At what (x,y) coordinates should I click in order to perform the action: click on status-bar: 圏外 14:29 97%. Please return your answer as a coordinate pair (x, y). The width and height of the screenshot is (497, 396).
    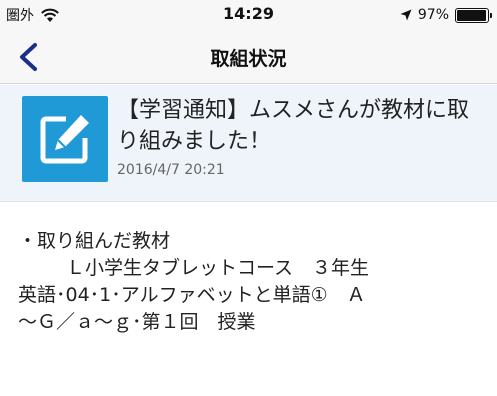
    Looking at the image, I should click on (248, 15).